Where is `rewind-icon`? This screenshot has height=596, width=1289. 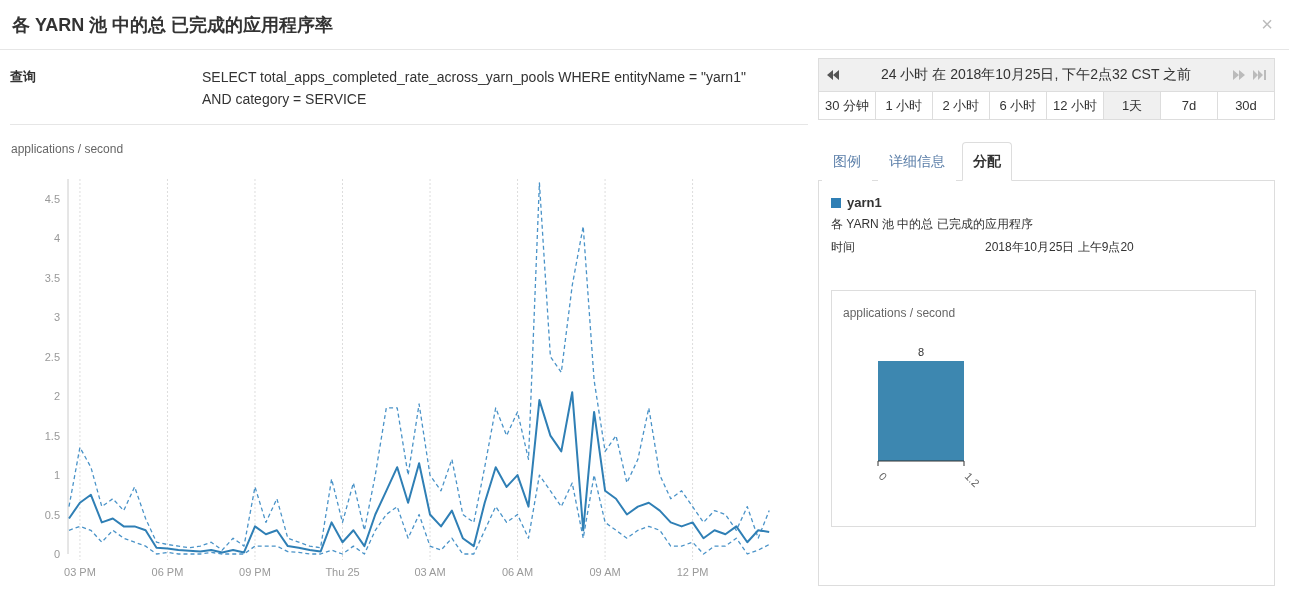 rewind-icon is located at coordinates (833, 75).